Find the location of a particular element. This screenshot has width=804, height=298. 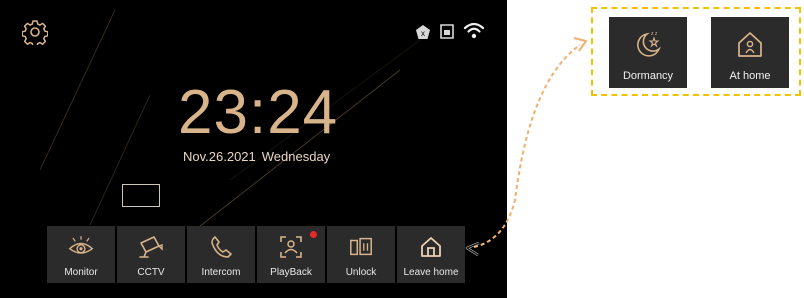

empty-frame is located at coordinates (141, 195).